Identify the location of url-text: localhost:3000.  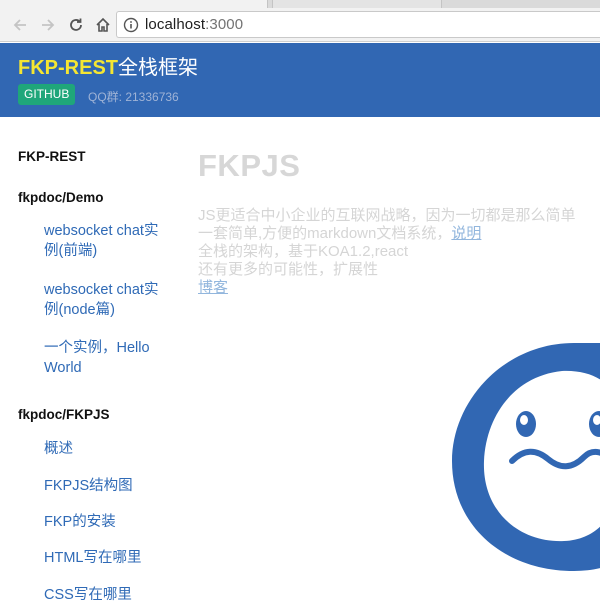
(194, 24).